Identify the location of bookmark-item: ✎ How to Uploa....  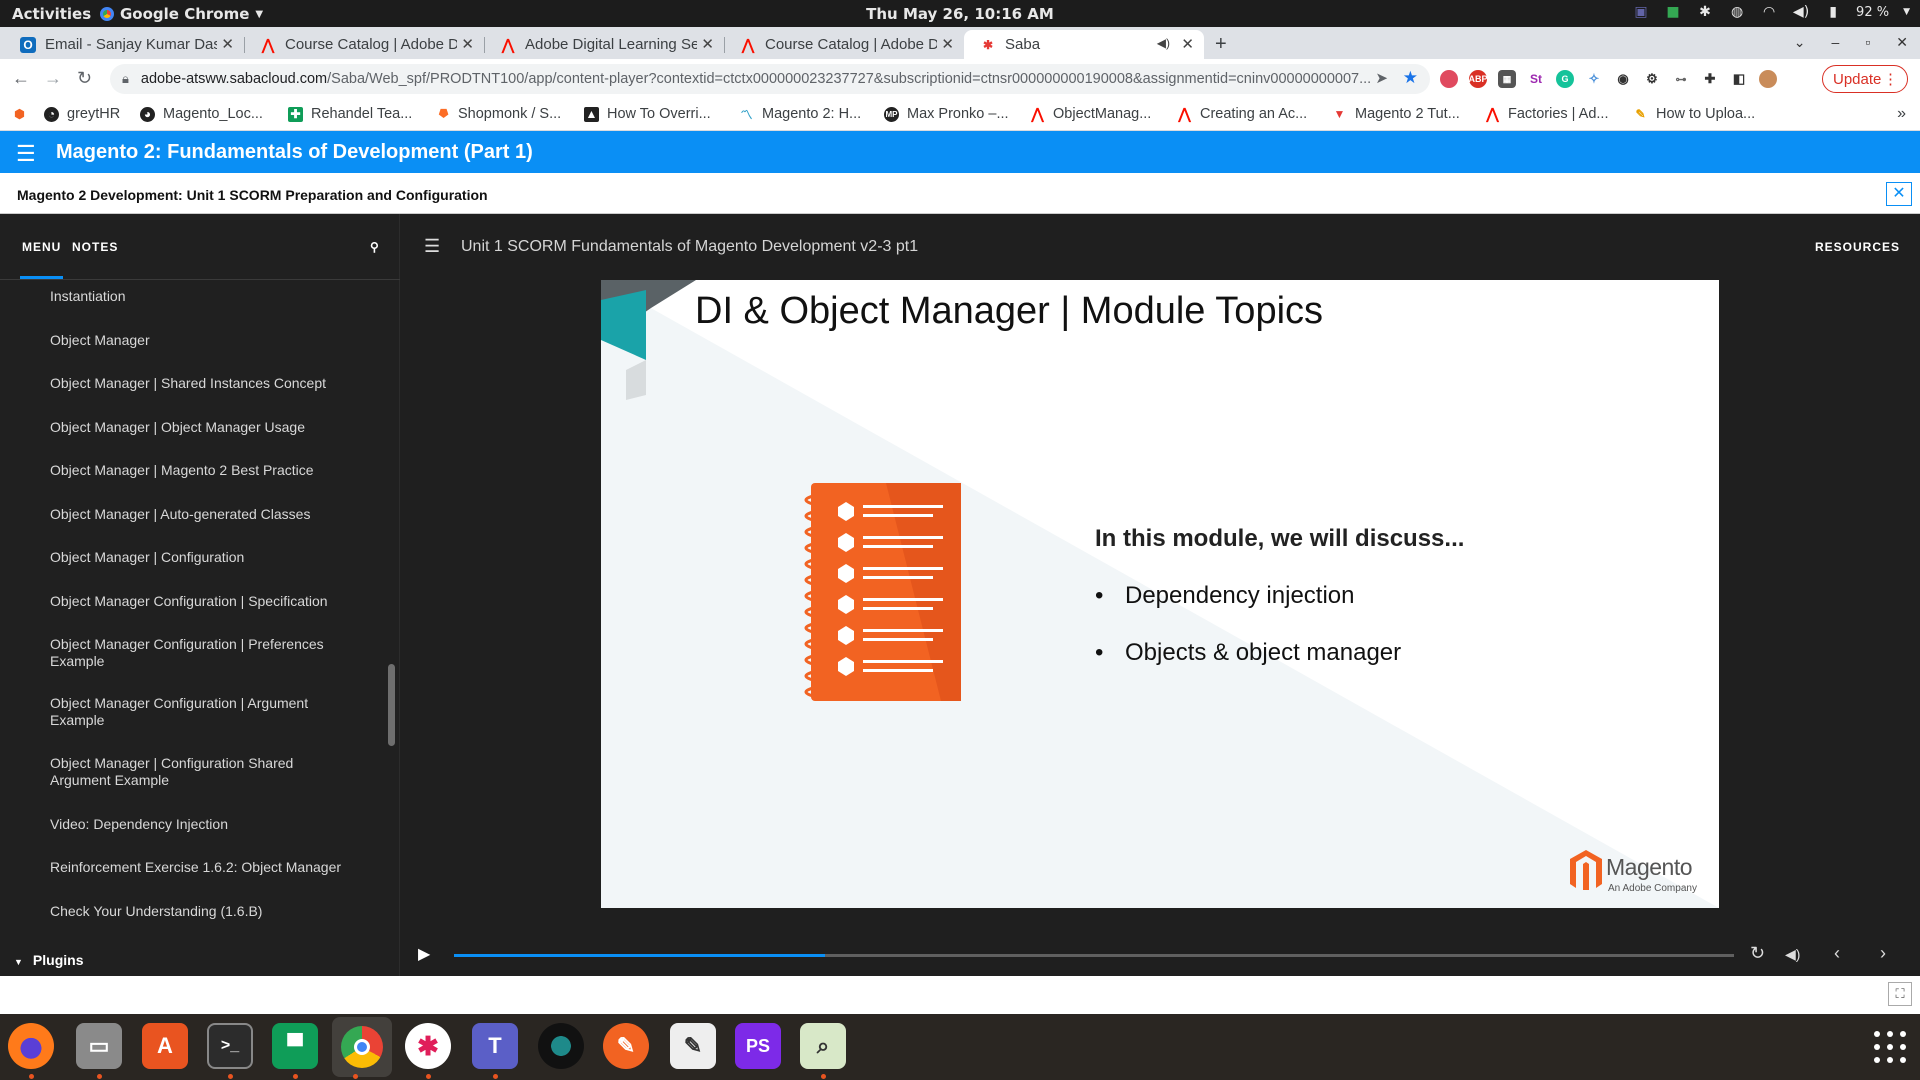
(1694, 114).